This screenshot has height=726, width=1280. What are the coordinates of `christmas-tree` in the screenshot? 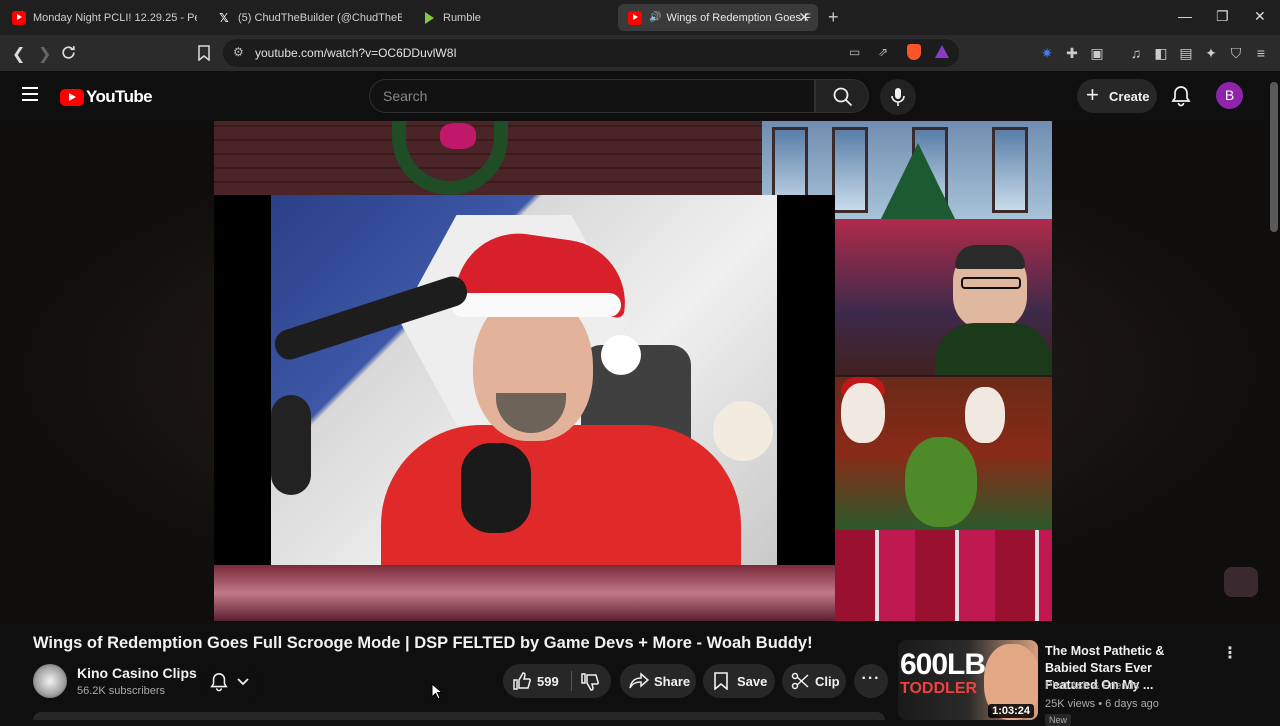 It's located at (918, 184).